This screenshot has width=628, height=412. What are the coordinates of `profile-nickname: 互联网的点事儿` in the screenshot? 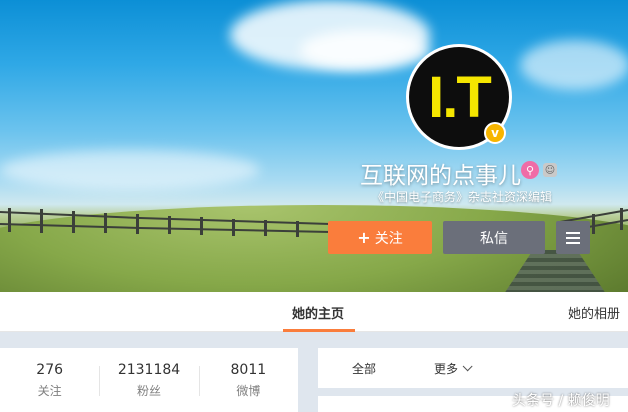 It's located at (440, 176).